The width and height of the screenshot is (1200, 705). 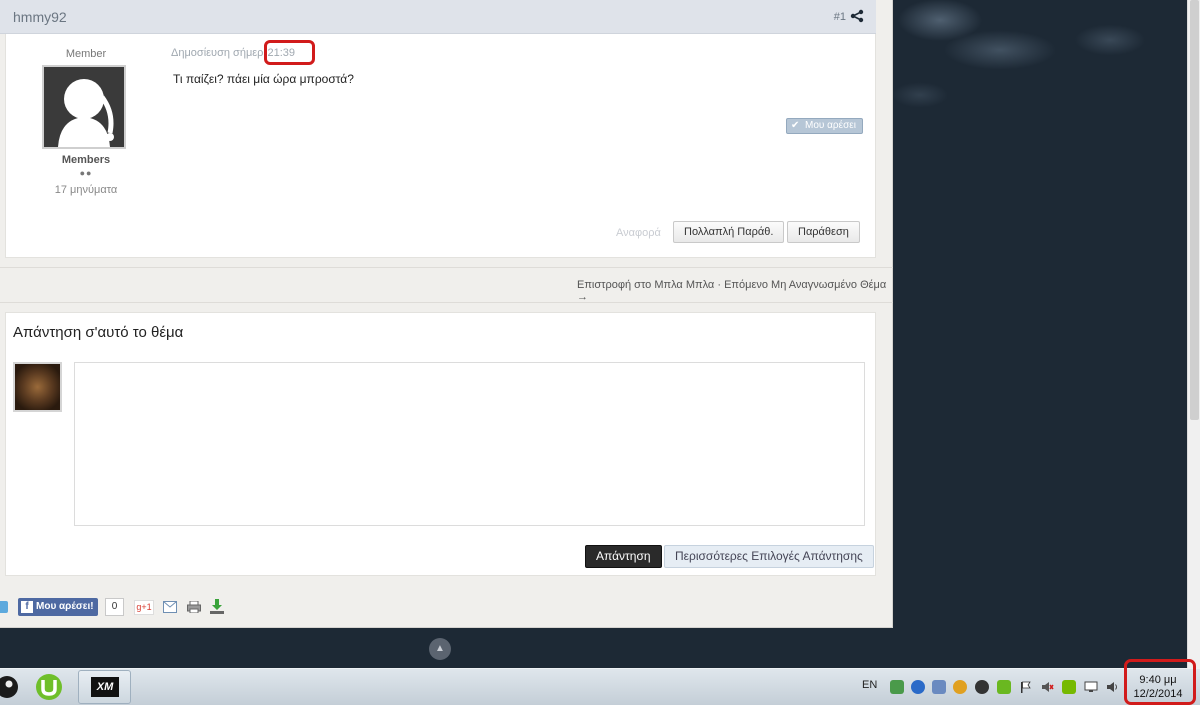 What do you see at coordinates (982, 687) in the screenshot?
I see `steam-tray-icon` at bounding box center [982, 687].